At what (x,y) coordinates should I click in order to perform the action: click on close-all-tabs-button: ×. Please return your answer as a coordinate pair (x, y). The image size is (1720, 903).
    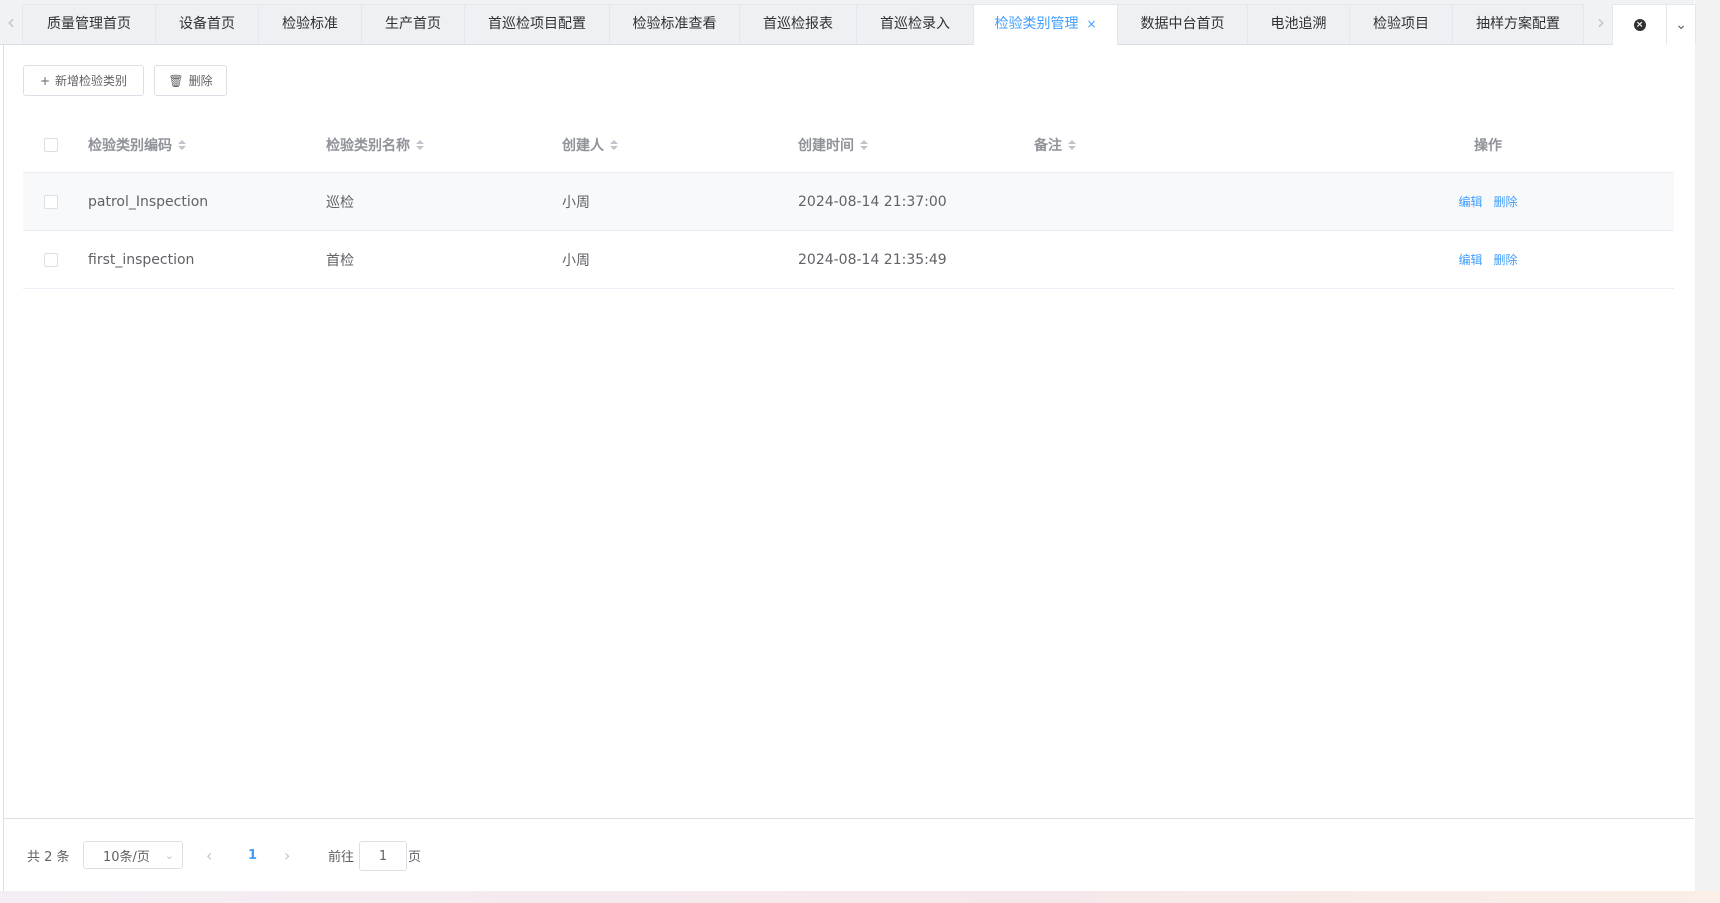
    Looking at the image, I should click on (1639, 25).